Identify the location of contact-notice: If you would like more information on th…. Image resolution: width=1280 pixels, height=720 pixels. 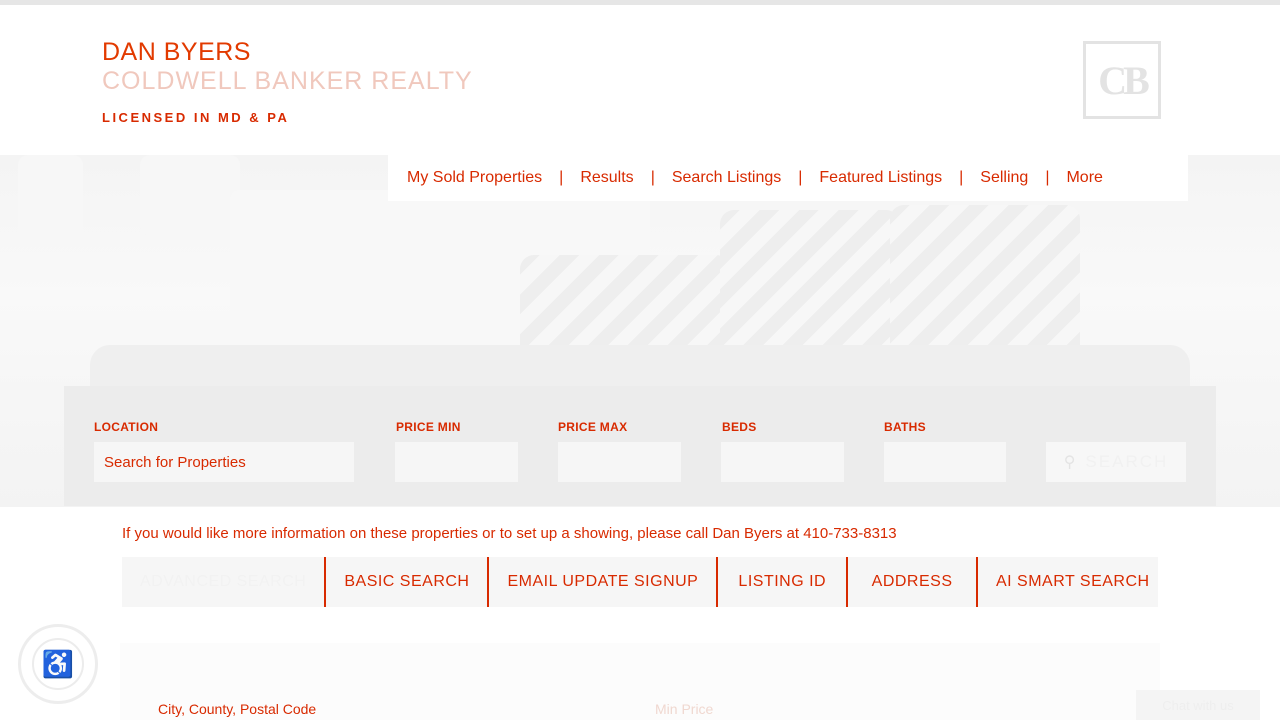
(509, 533).